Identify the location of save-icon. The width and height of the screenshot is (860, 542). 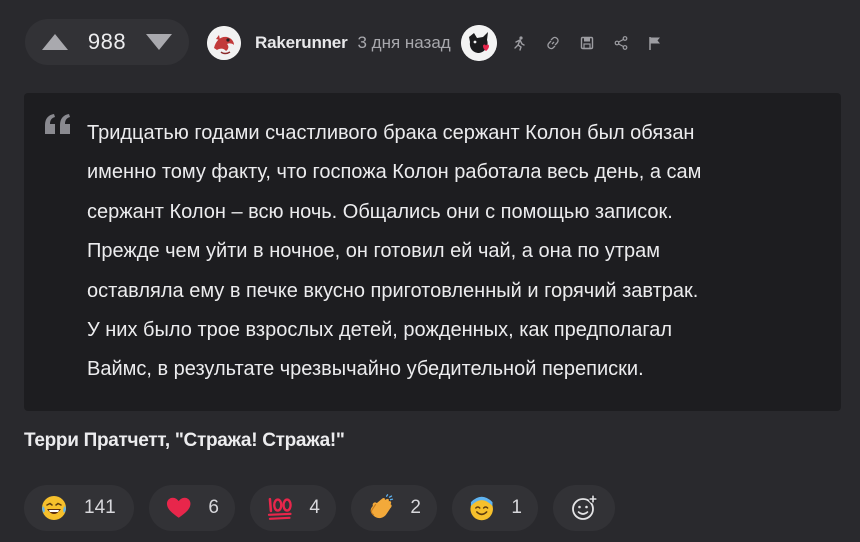
(587, 43).